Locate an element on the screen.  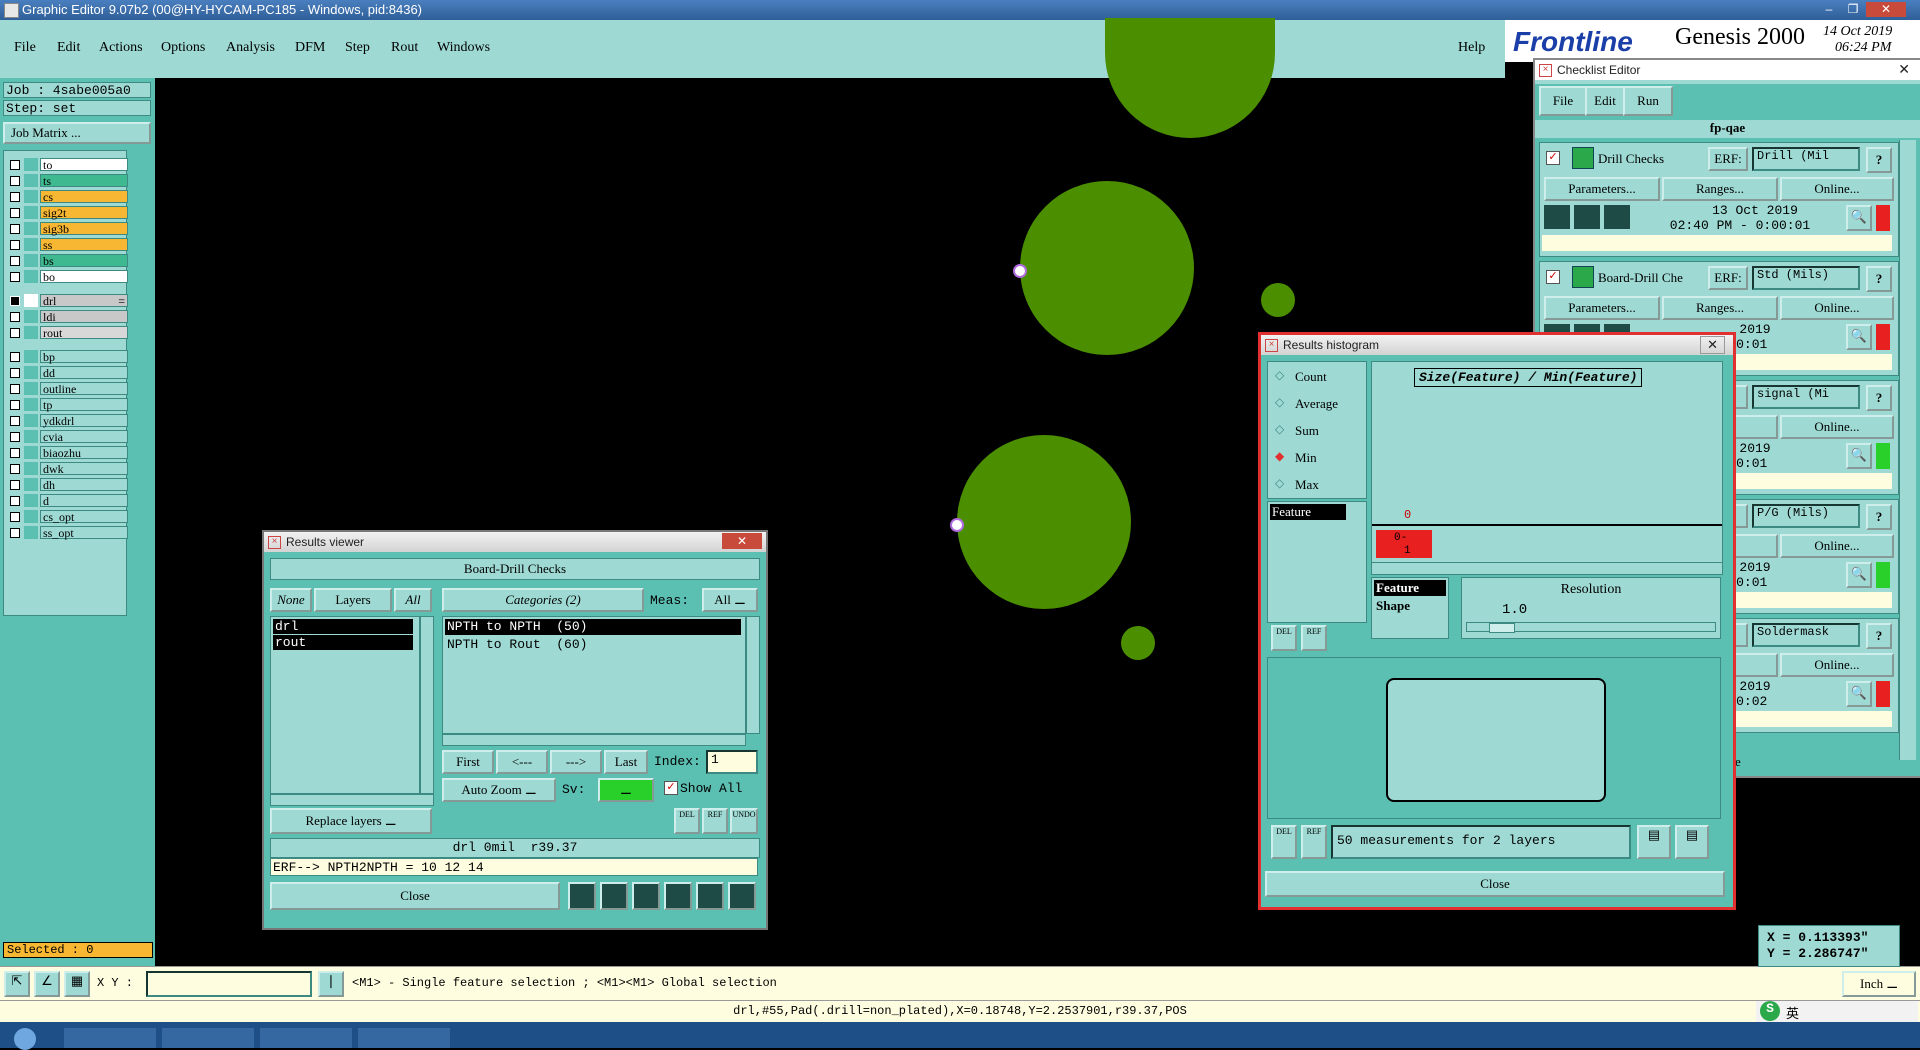
layer-row-cs: cs is located at coordinates (68, 197).